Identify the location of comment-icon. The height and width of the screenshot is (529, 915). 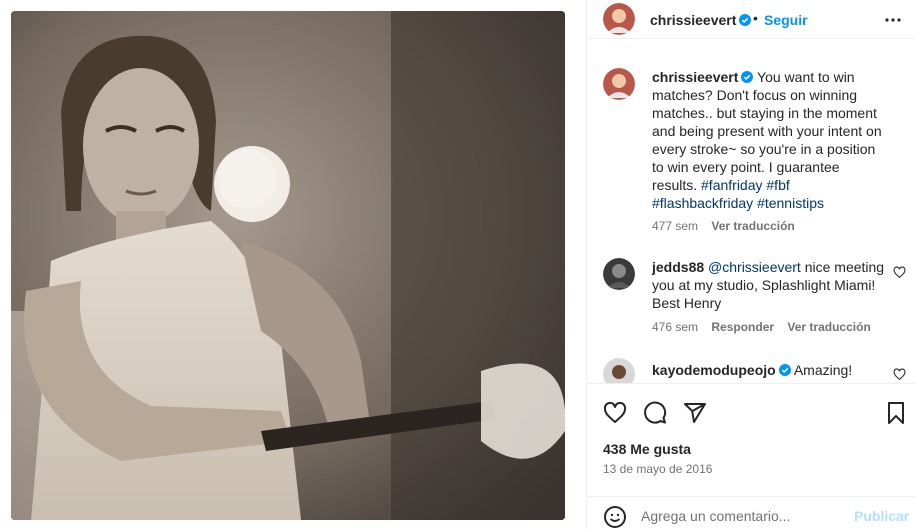
(655, 413).